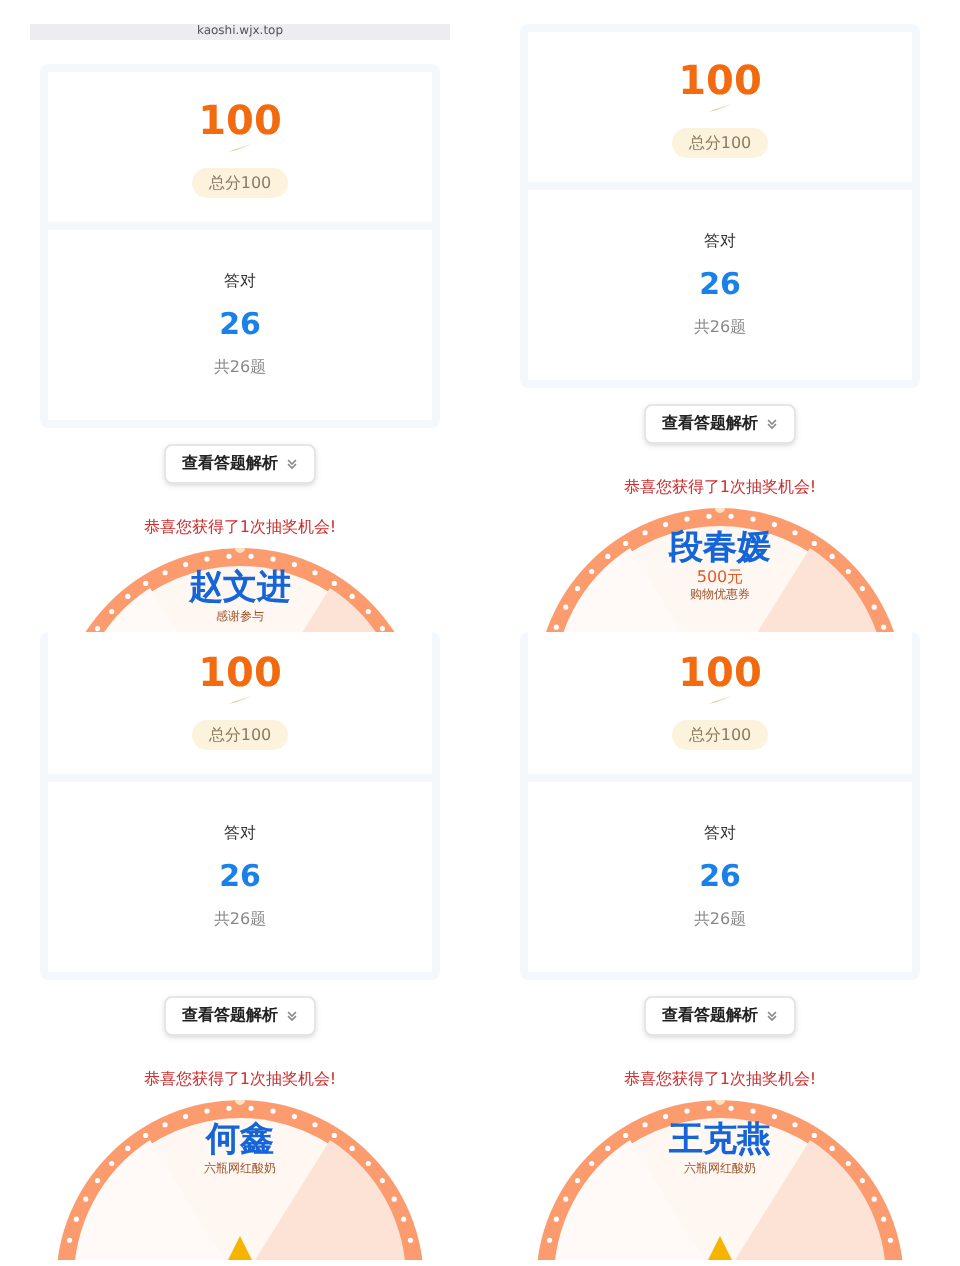 This screenshot has height=1266, width=960. I want to click on winner-name: 王克燕, so click(720, 1139).